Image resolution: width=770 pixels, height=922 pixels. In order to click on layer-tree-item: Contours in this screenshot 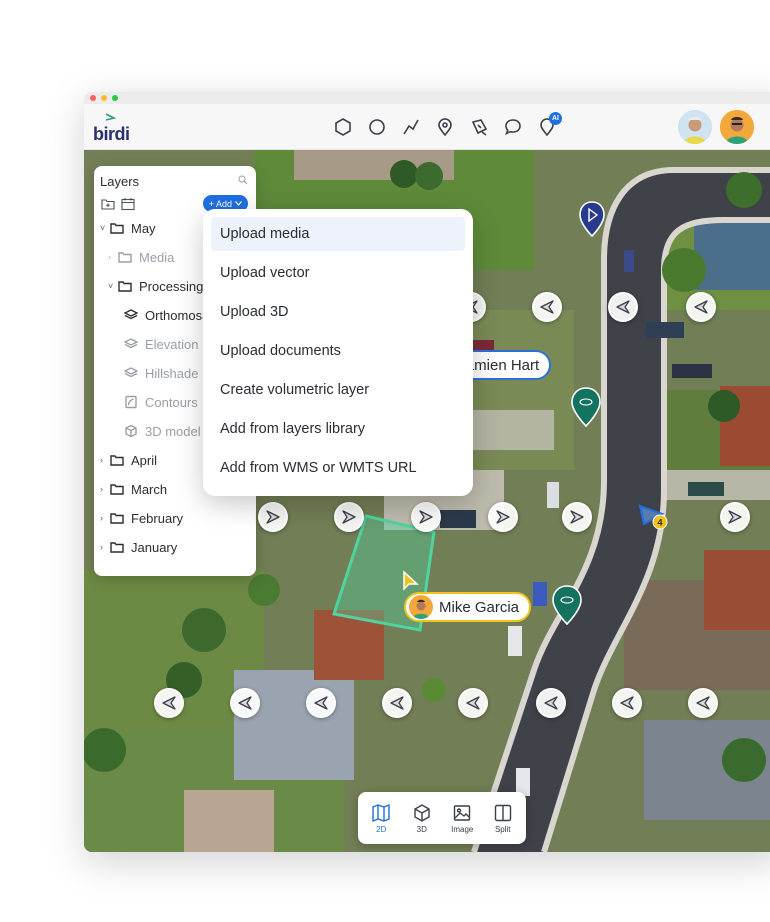, I will do `click(160, 402)`.